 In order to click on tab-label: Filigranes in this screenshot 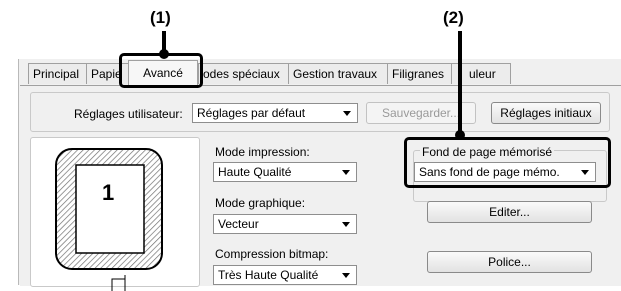, I will do `click(418, 74)`.